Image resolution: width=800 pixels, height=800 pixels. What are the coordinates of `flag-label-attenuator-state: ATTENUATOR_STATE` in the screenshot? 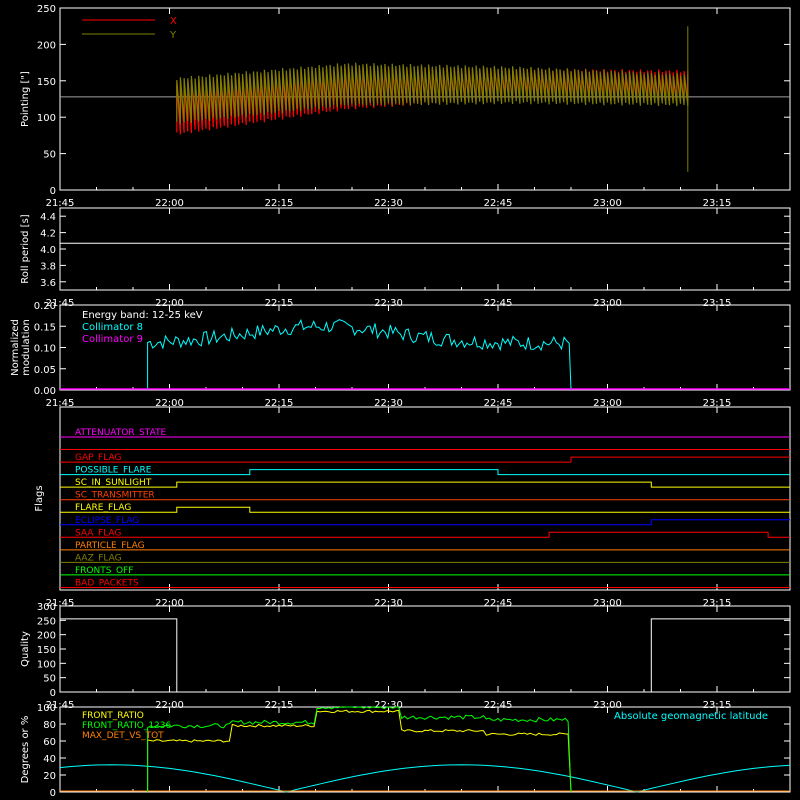 It's located at (121, 433).